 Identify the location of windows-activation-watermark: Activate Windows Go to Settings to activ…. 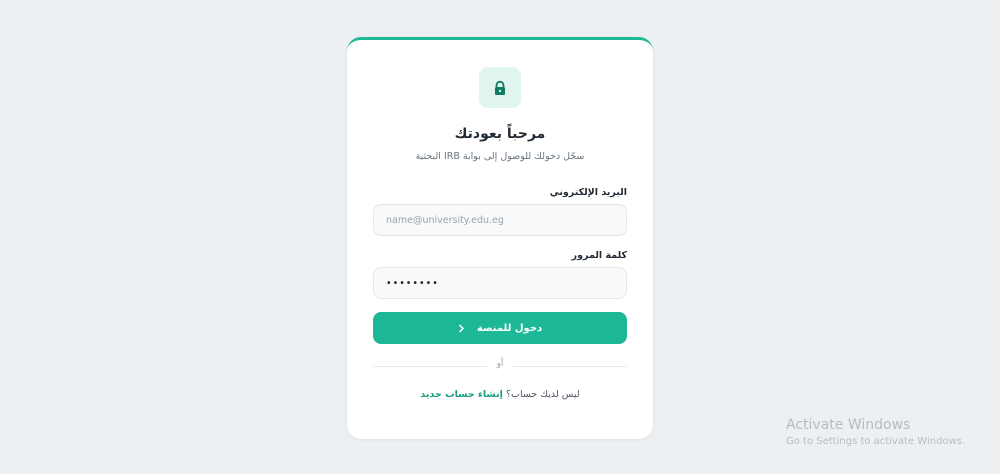
(875, 432).